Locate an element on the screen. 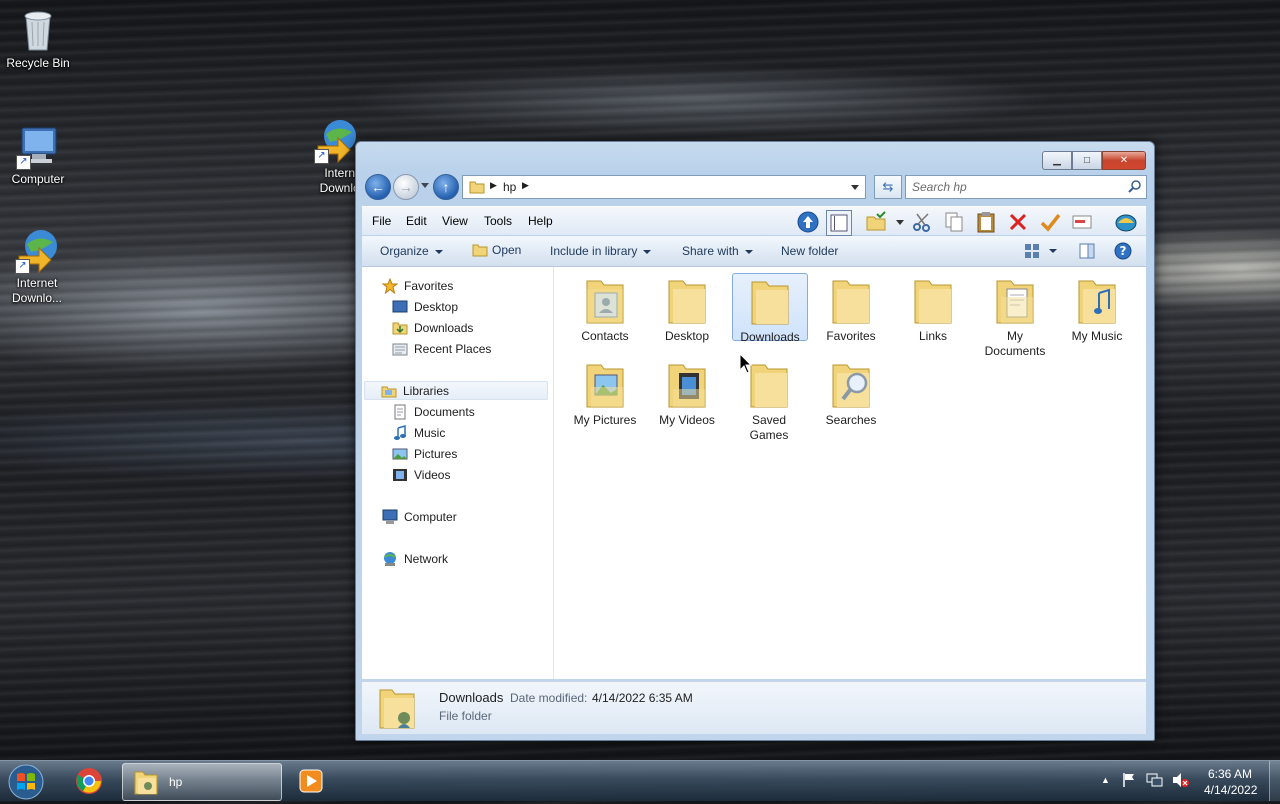 The width and height of the screenshot is (1280, 804). menu-tools: Tools is located at coordinates (498, 221).